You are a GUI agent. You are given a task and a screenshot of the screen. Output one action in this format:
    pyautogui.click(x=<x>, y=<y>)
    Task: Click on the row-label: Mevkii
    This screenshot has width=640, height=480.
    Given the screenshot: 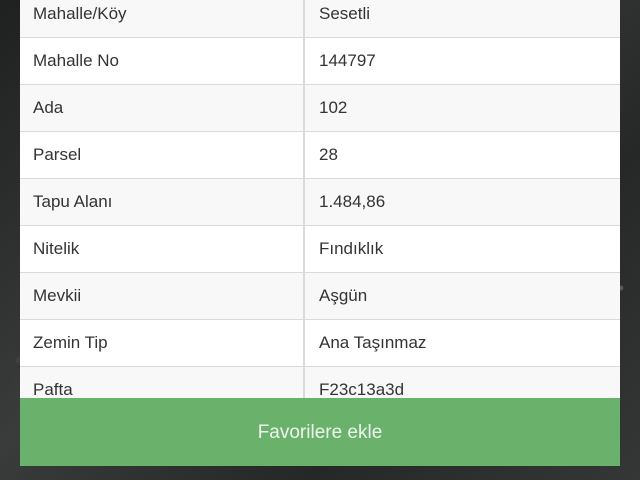 What is the action you would take?
    pyautogui.click(x=162, y=296)
    